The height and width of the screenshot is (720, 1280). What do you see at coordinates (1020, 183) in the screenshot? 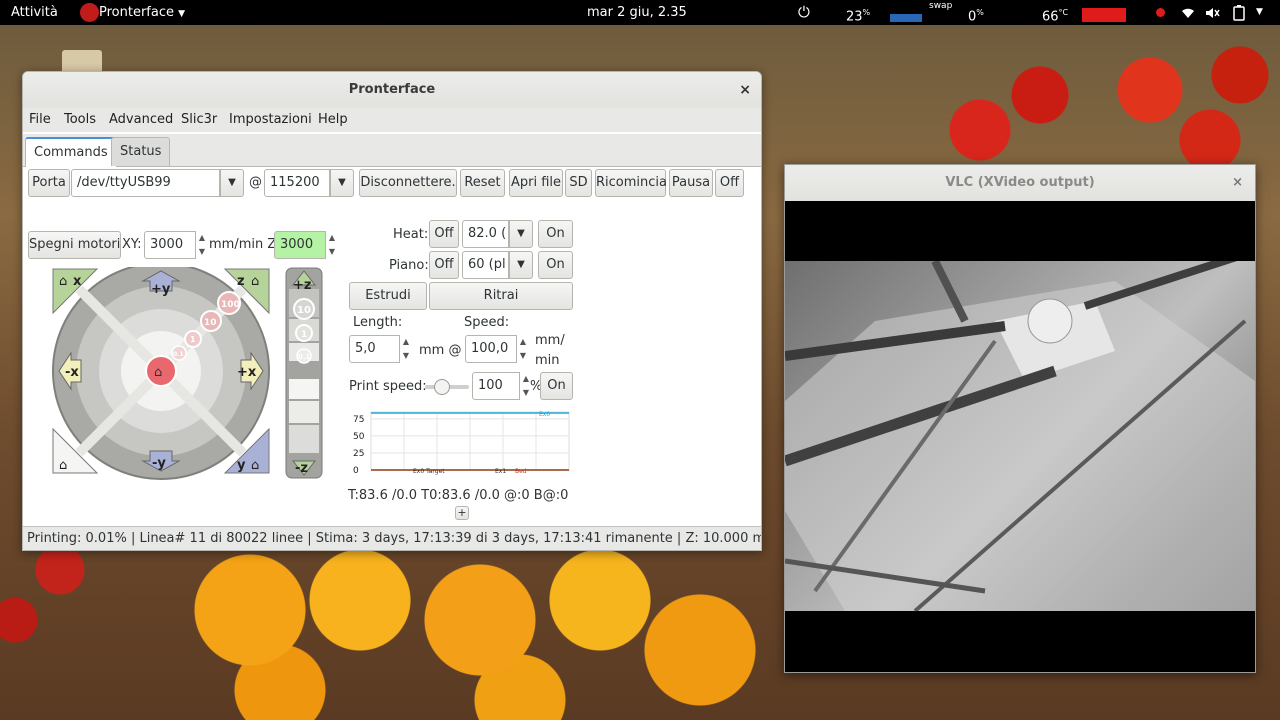
I see `vlc-titlebar: VLC (XVideo output) ×` at bounding box center [1020, 183].